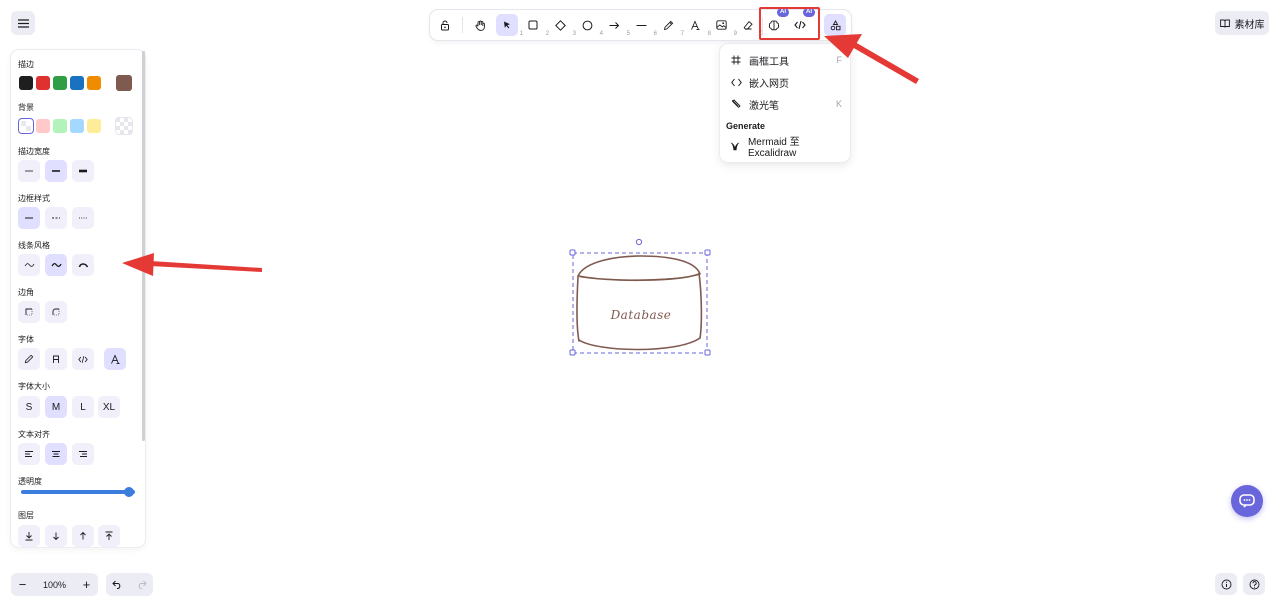 The height and width of the screenshot is (607, 1280). I want to click on sloppiness-cartoonist, so click(83, 265).